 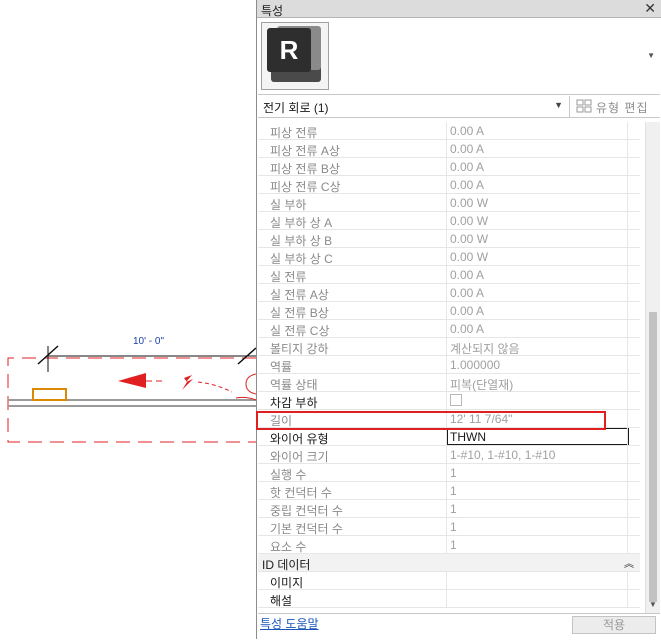 I want to click on property-value: 0.00 W, so click(x=469, y=221).